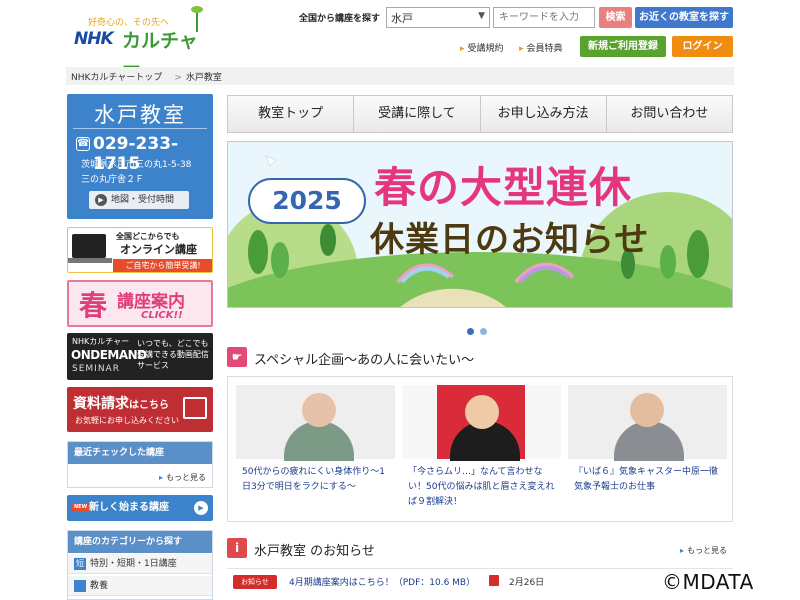 This screenshot has width=800, height=600. What do you see at coordinates (81, 507) in the screenshot?
I see `new-badge: NEW` at bounding box center [81, 507].